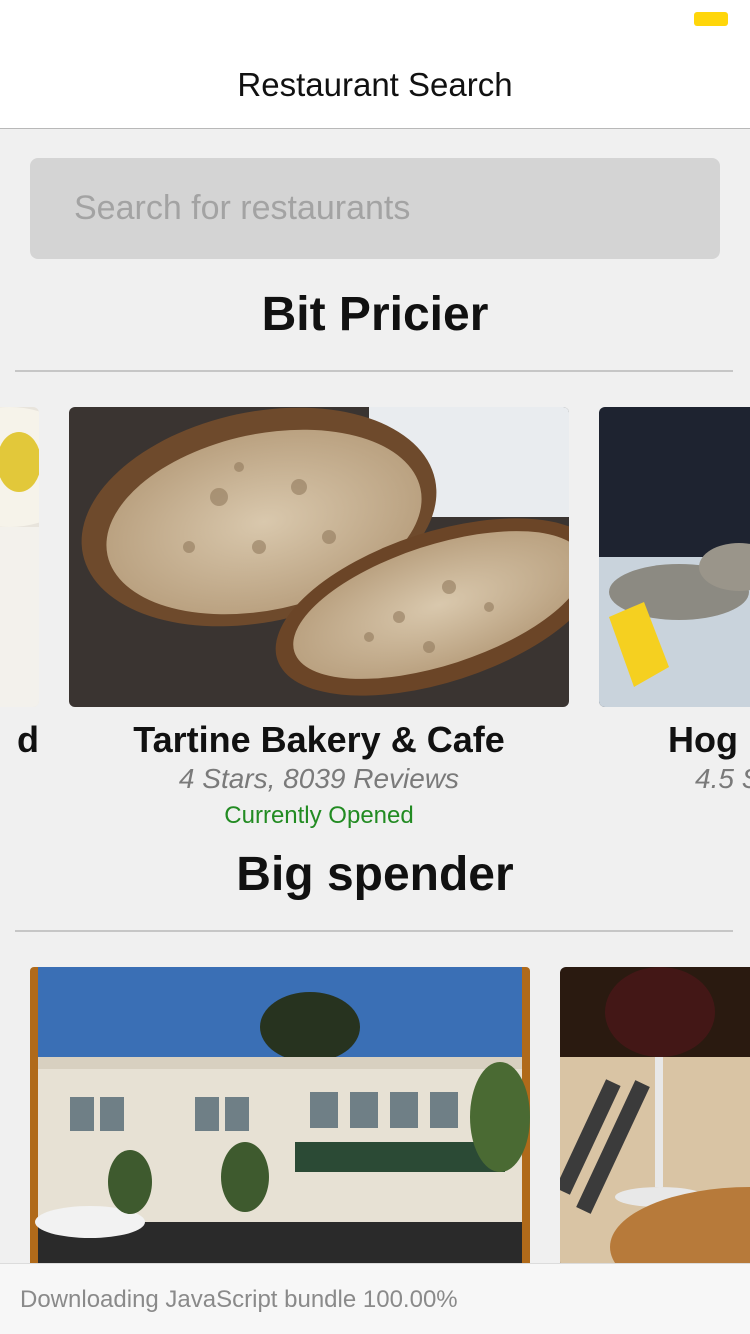 The width and height of the screenshot is (750, 1334). Describe the element at coordinates (709, 739) in the screenshot. I see `restaurant-name: Hog I` at that location.